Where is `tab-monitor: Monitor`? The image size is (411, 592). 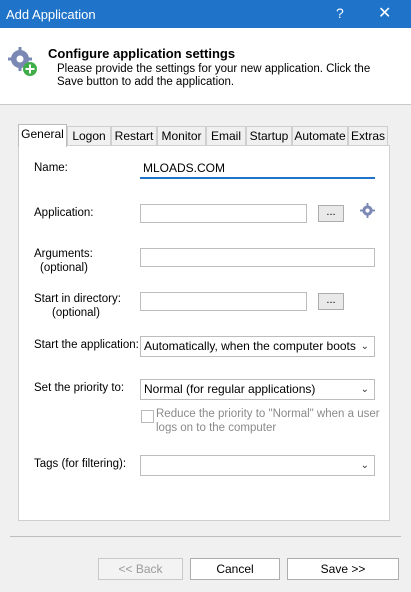 tab-monitor: Monitor is located at coordinates (181, 135).